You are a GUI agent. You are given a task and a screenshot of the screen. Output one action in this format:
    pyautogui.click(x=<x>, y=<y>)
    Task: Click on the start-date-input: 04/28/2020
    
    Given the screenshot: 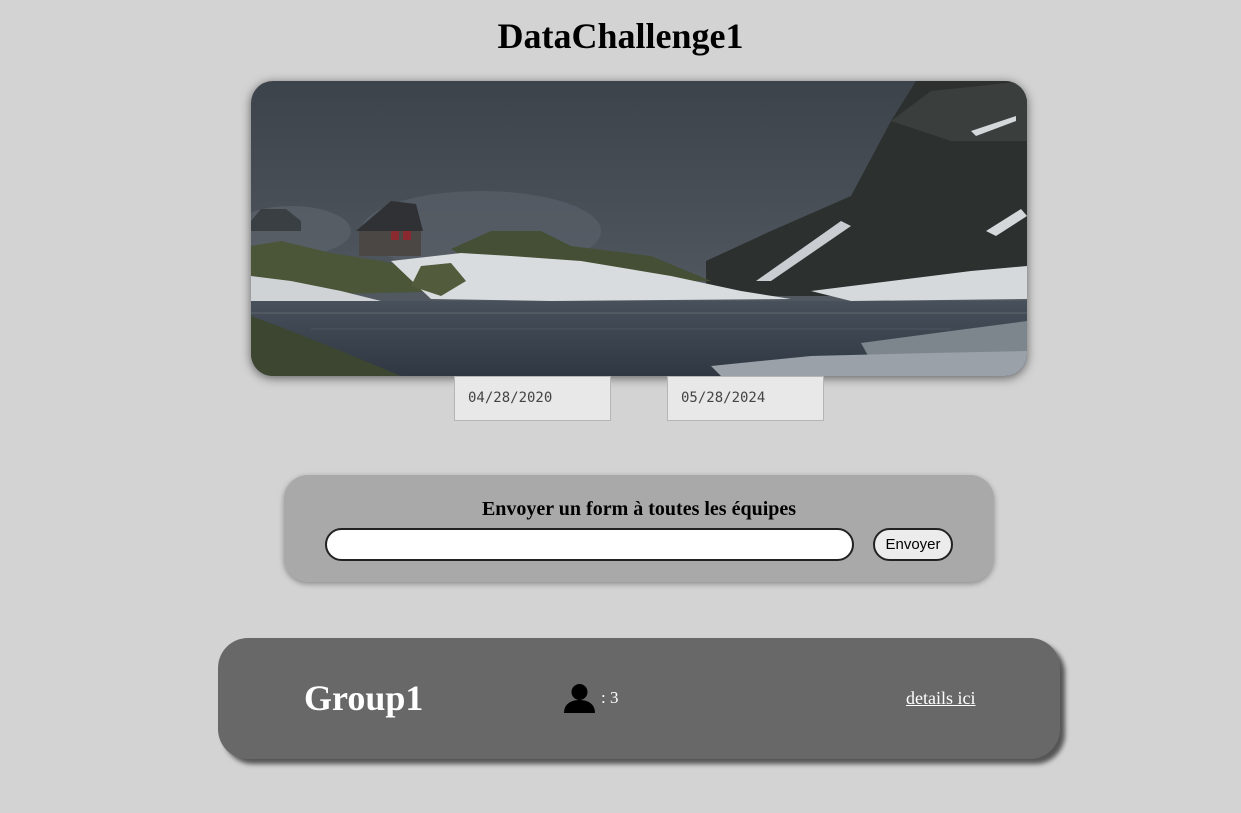 What is the action you would take?
    pyautogui.click(x=532, y=398)
    